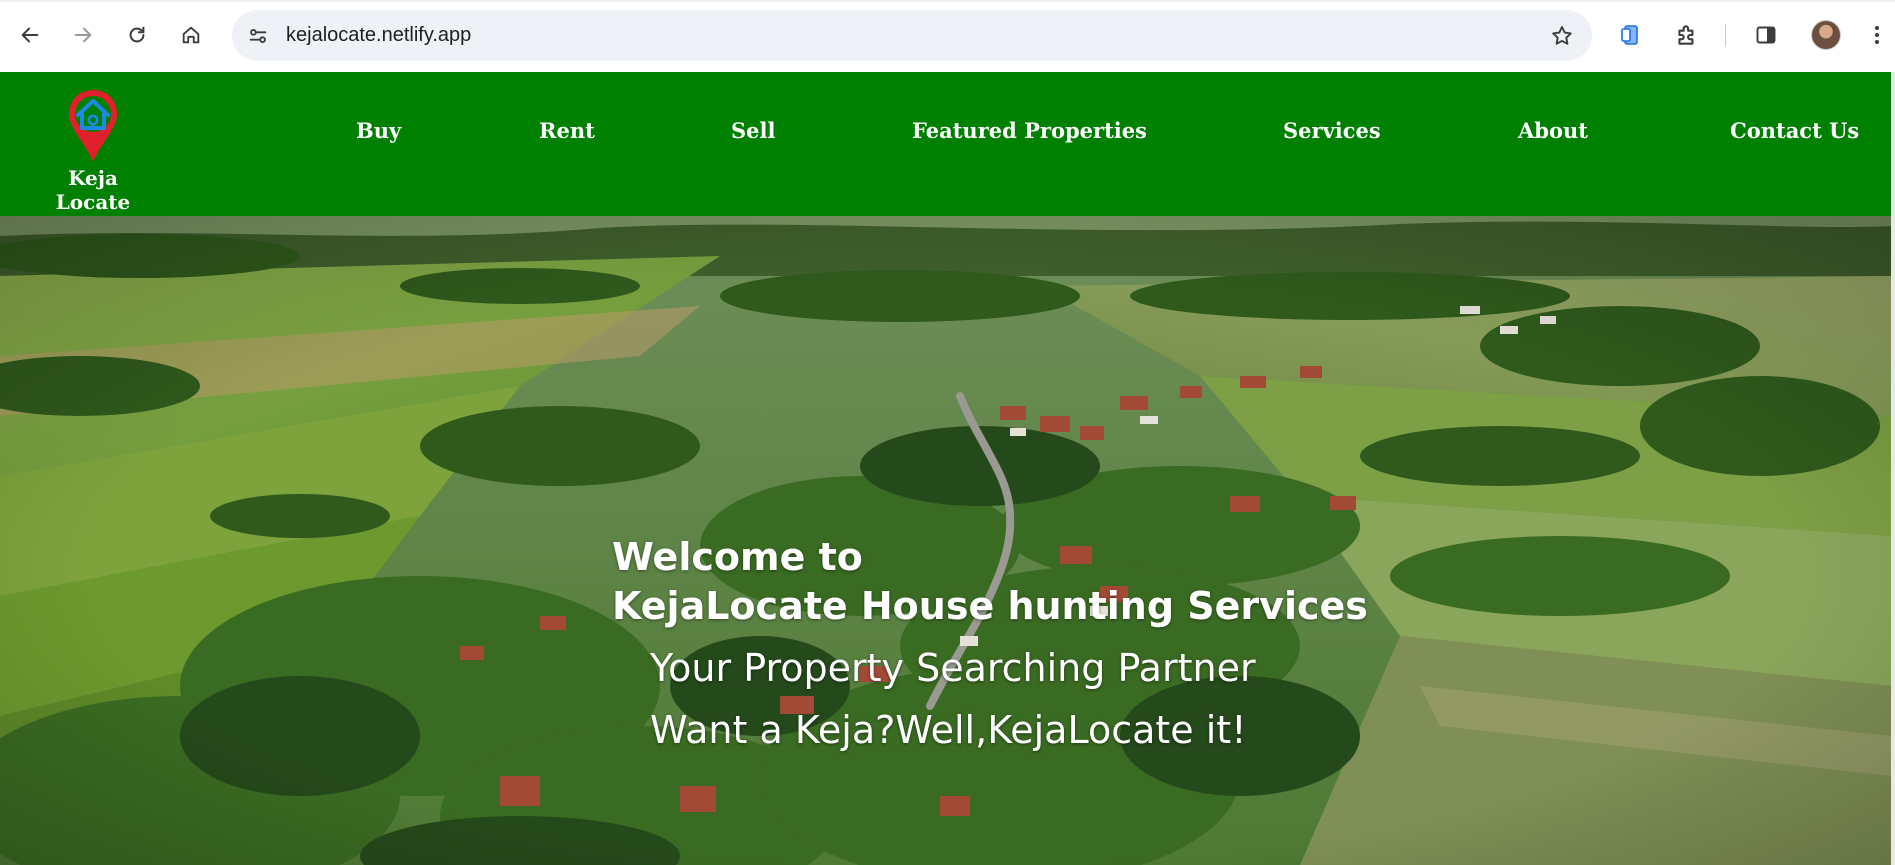  What do you see at coordinates (953, 668) in the screenshot?
I see `tagline-1: Your Property Searching Partner` at bounding box center [953, 668].